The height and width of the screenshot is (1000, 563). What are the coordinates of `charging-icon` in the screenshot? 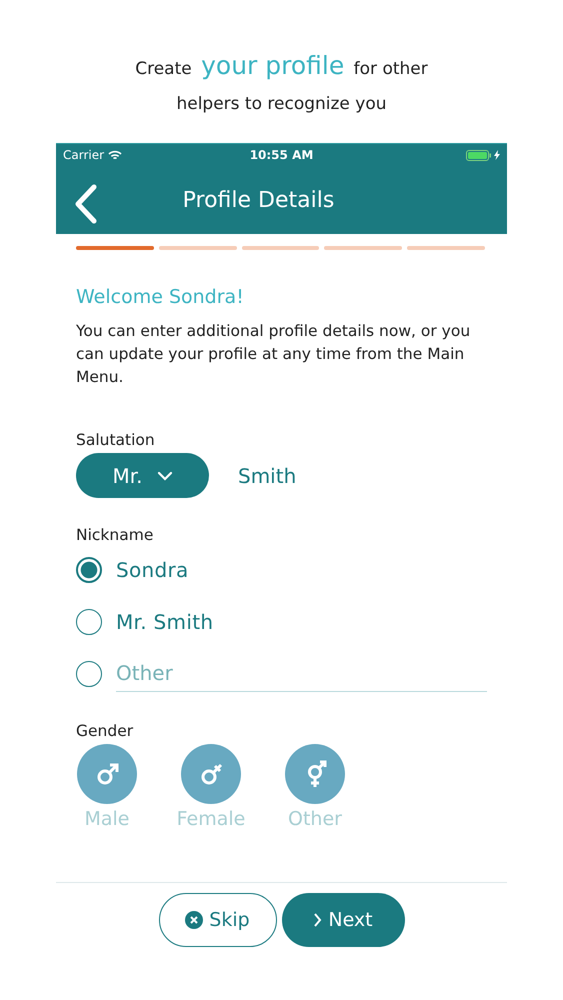 It's located at (497, 155).